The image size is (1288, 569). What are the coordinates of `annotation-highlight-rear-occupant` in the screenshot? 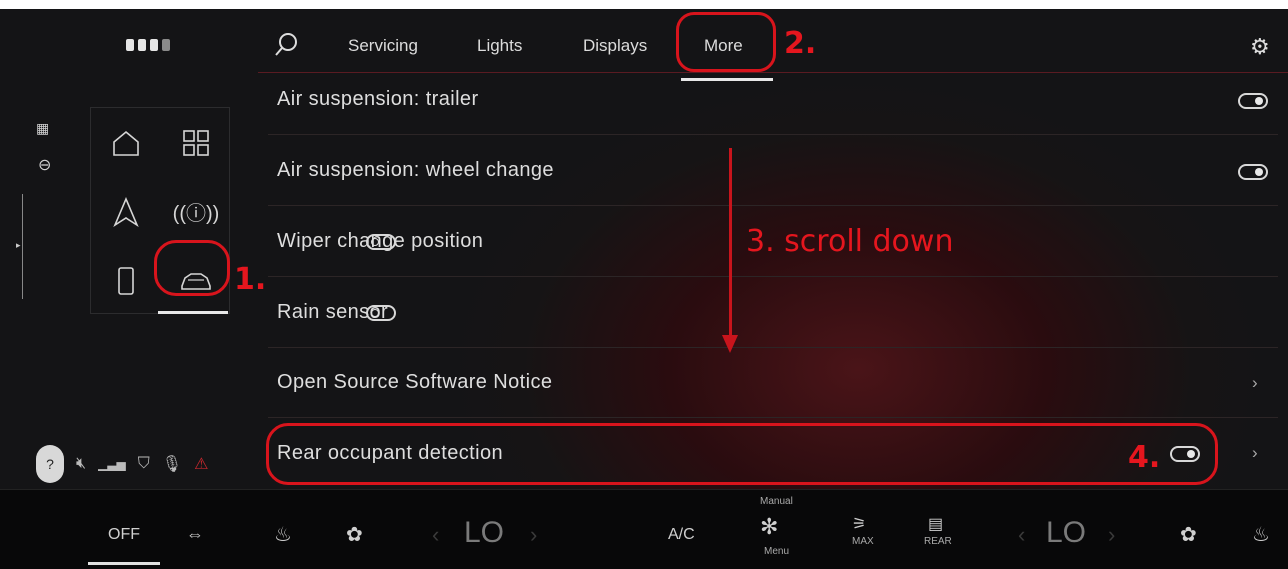 It's located at (742, 454).